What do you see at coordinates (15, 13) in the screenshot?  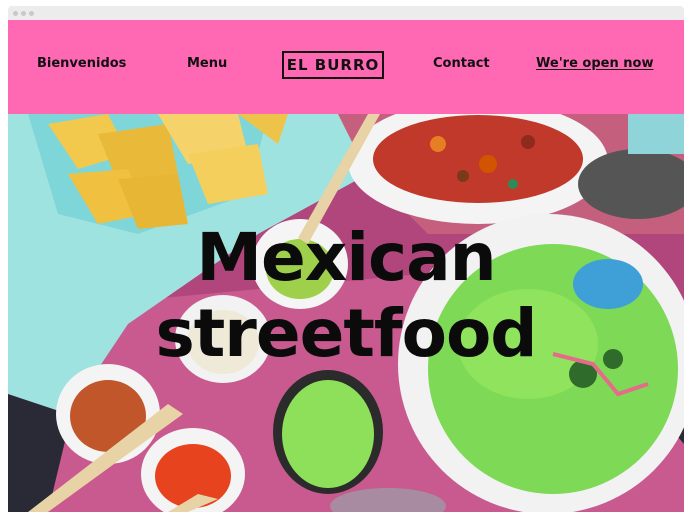 I see `window-close-dot` at bounding box center [15, 13].